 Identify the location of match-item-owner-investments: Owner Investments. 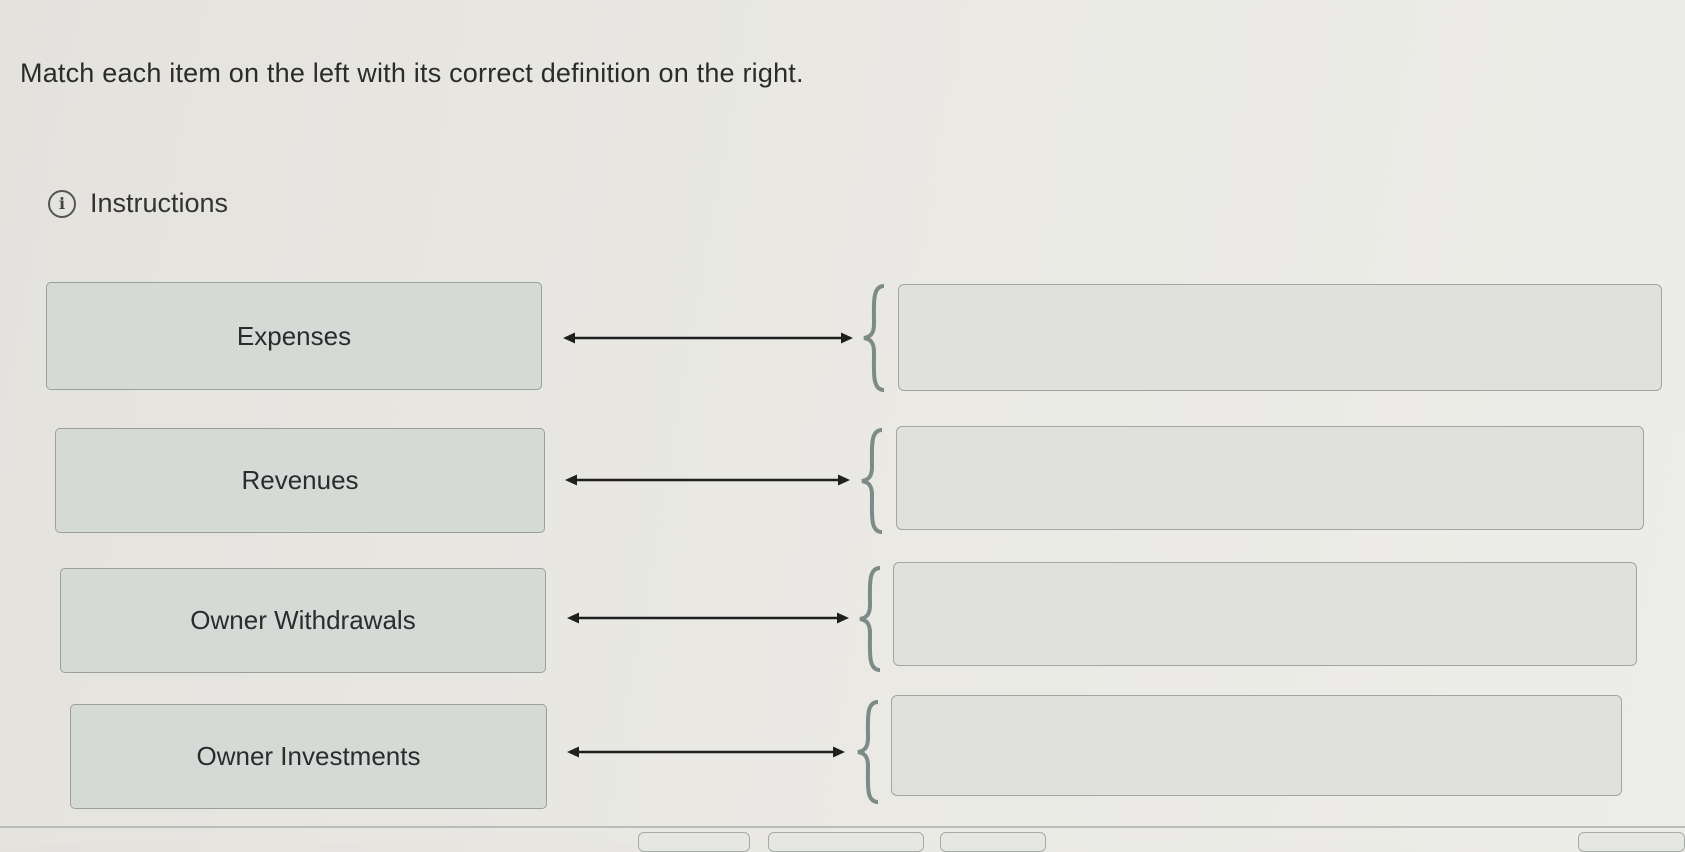
(308, 756).